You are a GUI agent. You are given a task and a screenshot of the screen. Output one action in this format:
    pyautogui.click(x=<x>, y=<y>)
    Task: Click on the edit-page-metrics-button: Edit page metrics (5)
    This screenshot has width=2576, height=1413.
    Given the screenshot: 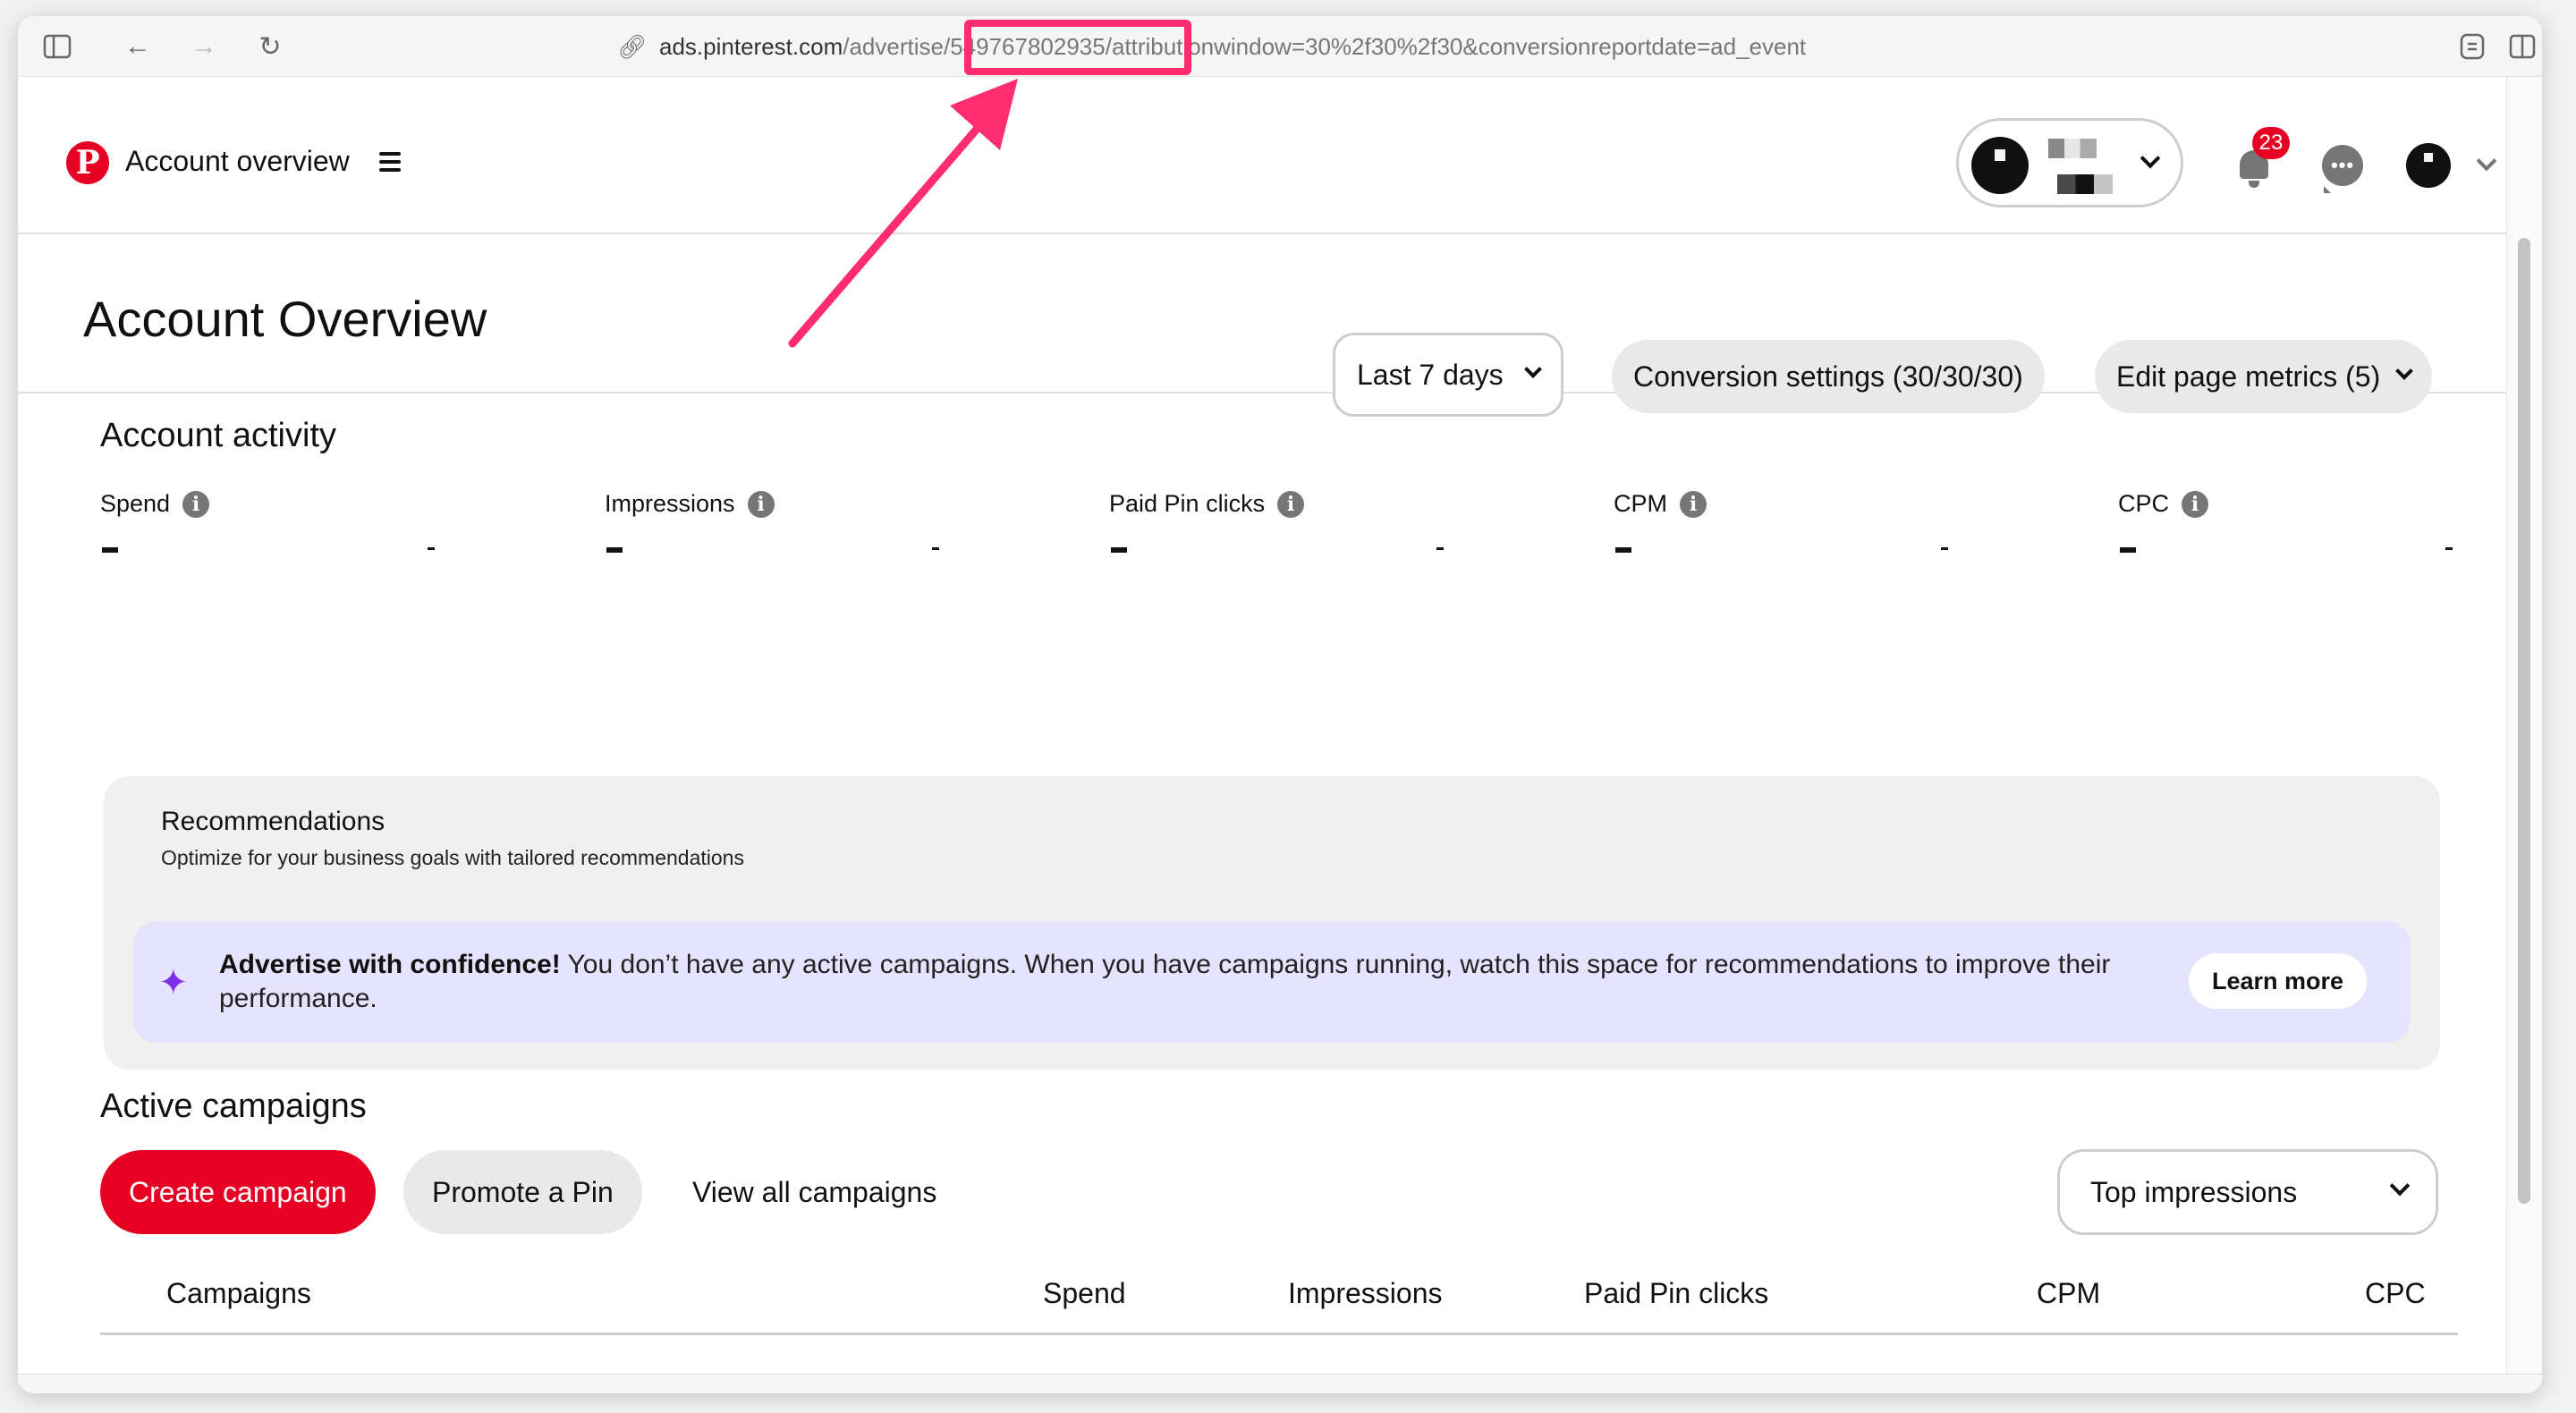 What is the action you would take?
    pyautogui.click(x=2264, y=376)
    